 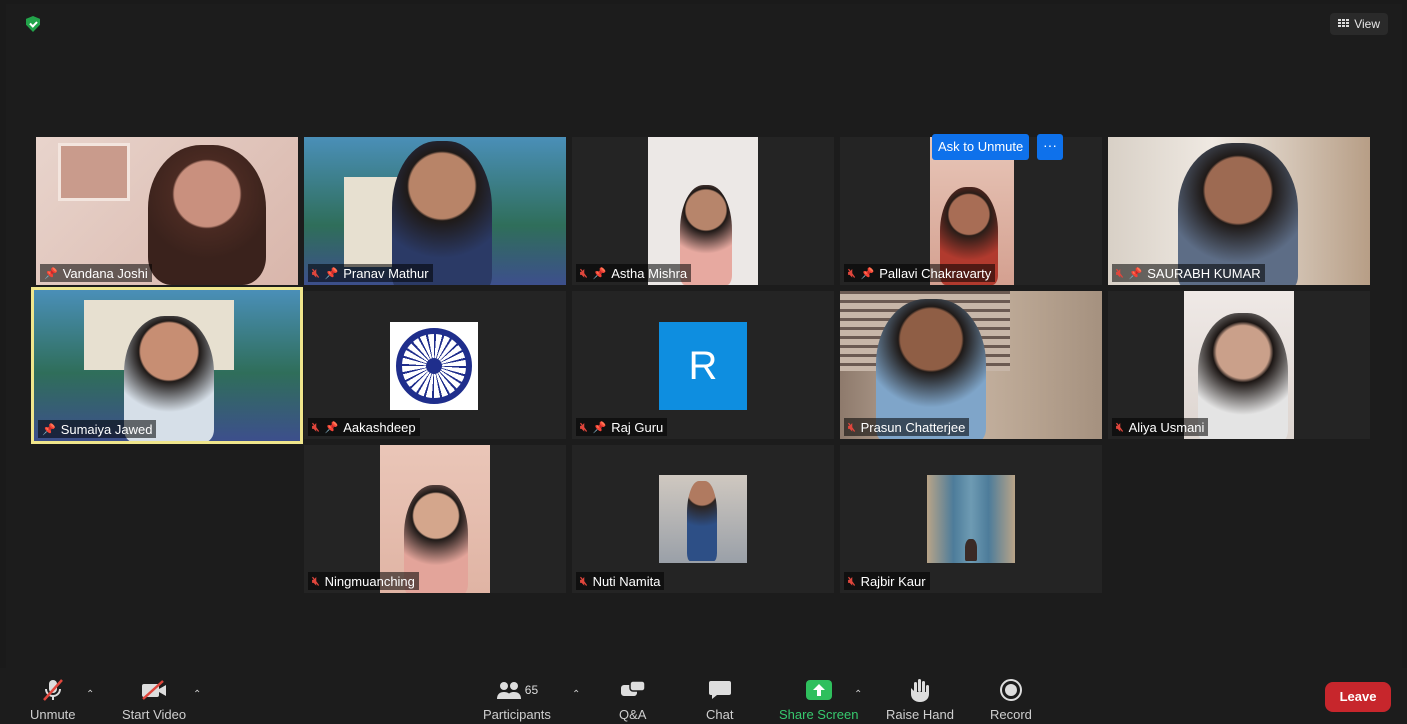 I want to click on grid-icon, so click(x=1344, y=24).